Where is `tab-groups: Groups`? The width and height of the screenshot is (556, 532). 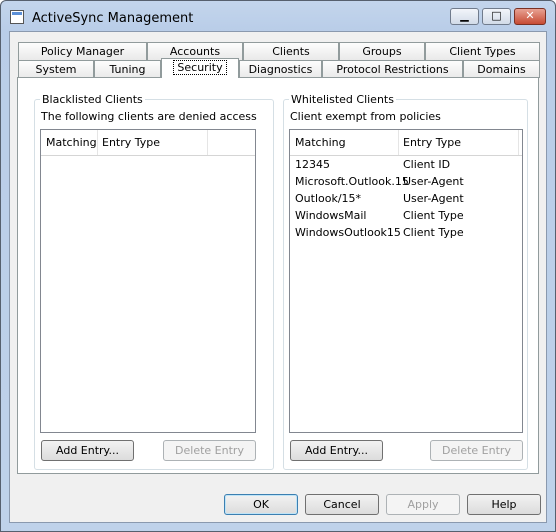 tab-groups: Groups is located at coordinates (382, 51).